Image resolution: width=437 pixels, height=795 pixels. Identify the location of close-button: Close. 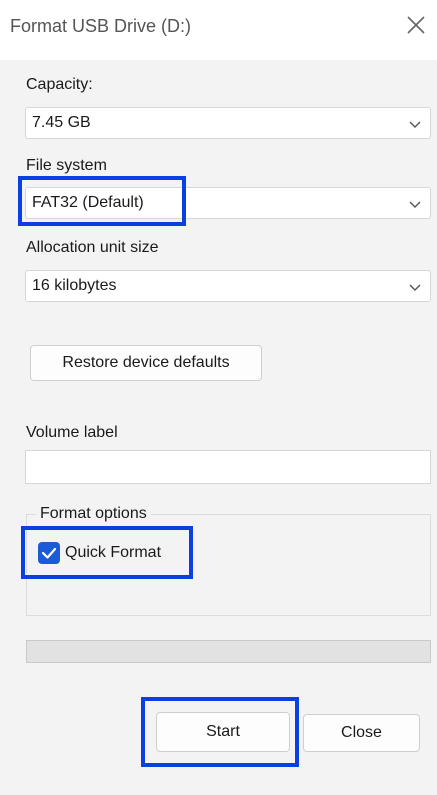
(361, 733).